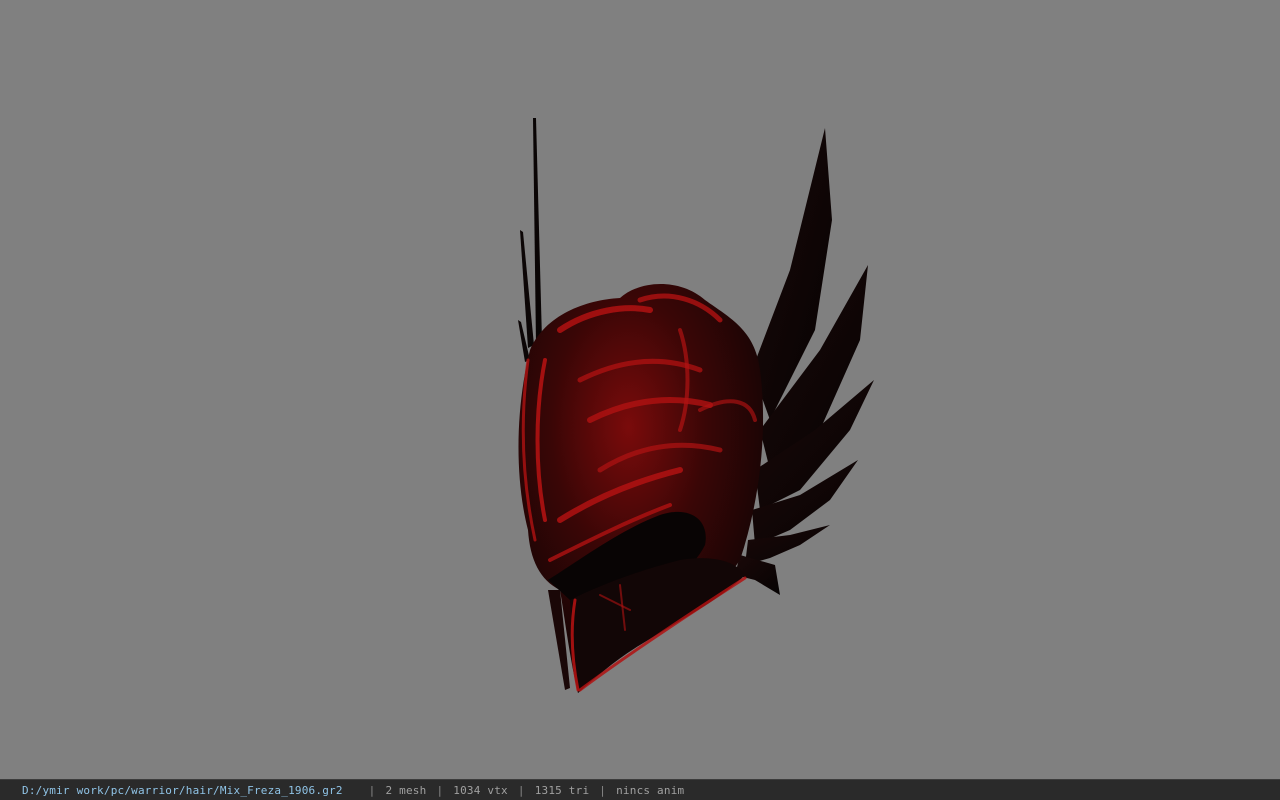 This screenshot has width=1280, height=800. Describe the element at coordinates (406, 790) in the screenshot. I see `mesh-count: 2 mesh` at that location.